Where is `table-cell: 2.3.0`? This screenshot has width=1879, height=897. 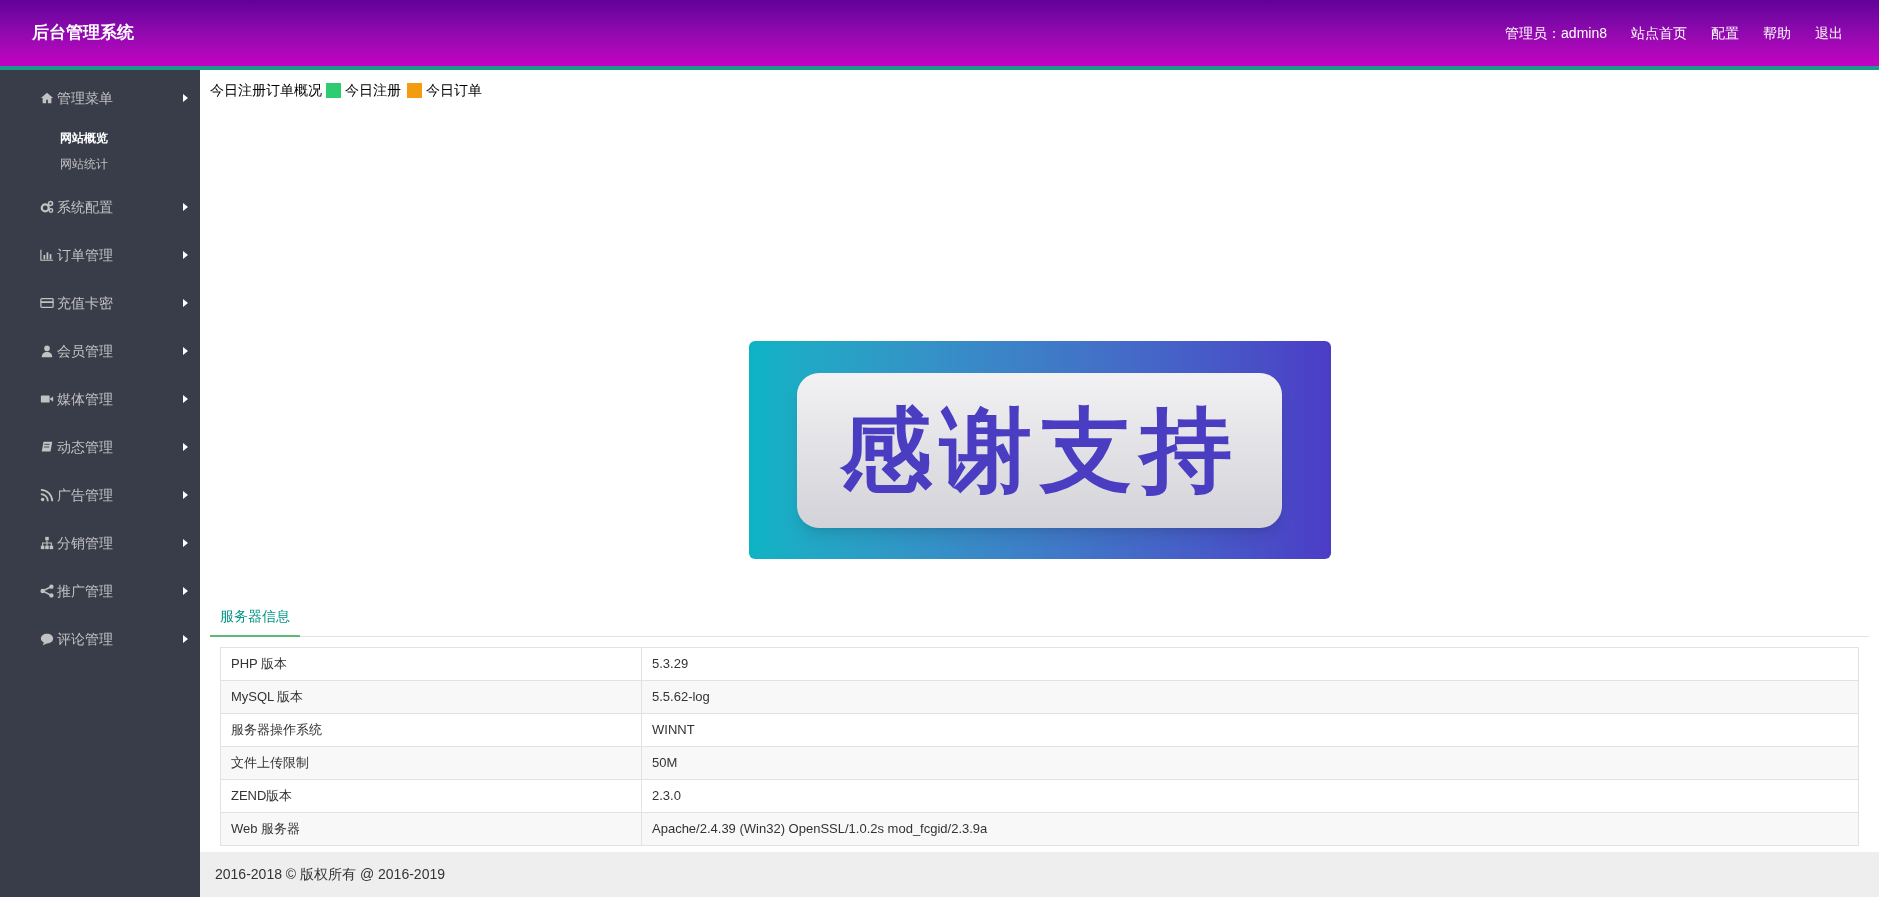
table-cell: 2.3.0 is located at coordinates (1250, 796).